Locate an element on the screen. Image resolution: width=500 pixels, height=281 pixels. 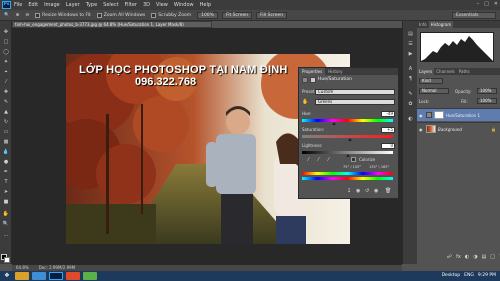
chat-app-icon is located at coordinates (90, 276).